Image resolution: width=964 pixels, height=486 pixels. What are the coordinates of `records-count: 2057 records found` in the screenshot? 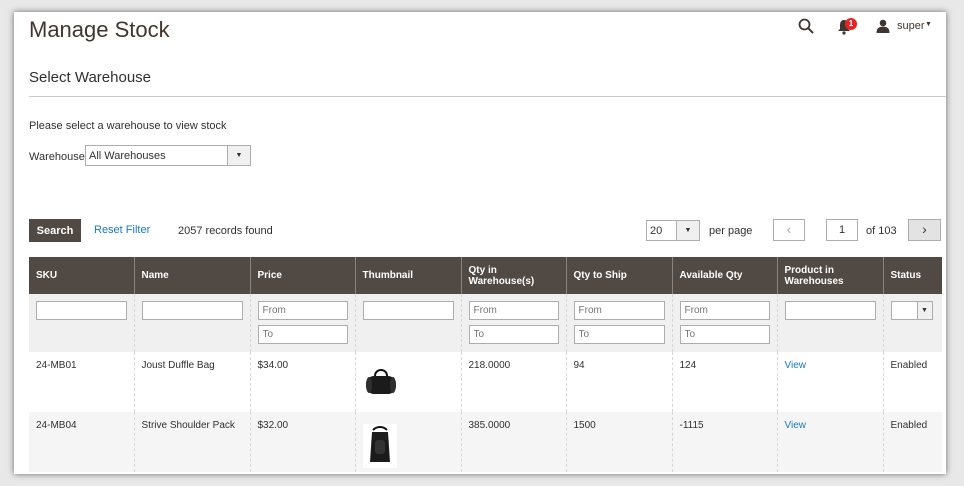 It's located at (225, 231).